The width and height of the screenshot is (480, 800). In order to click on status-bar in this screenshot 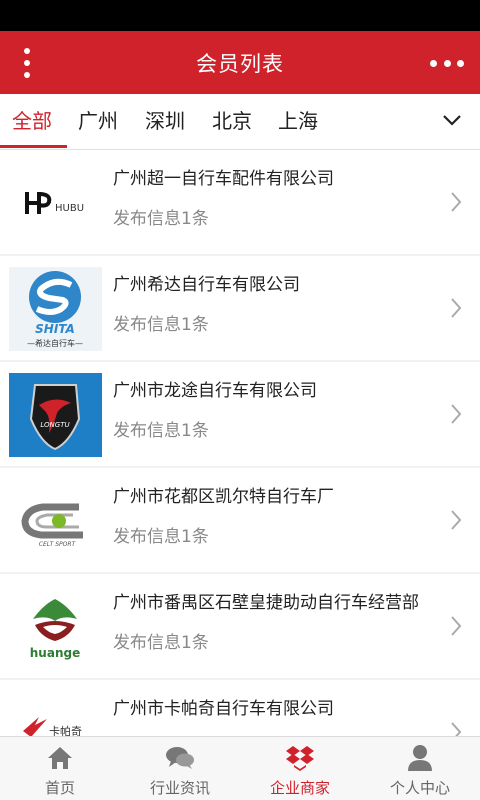, I will do `click(240, 15)`.